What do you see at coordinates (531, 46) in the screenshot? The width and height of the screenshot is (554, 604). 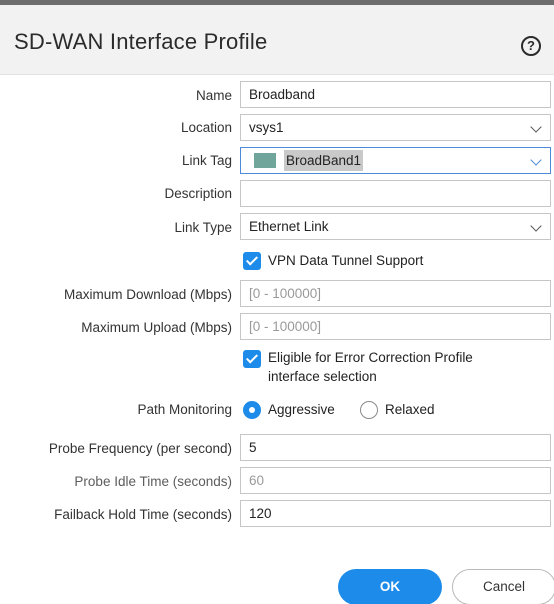 I see `help-icon: ?` at bounding box center [531, 46].